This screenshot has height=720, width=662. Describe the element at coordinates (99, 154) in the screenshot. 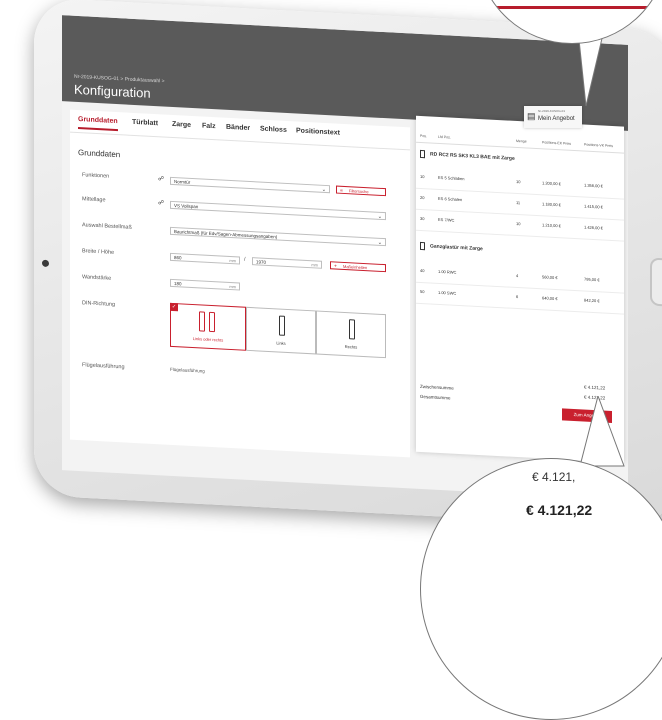

I see `section-title: Grunddaten` at that location.